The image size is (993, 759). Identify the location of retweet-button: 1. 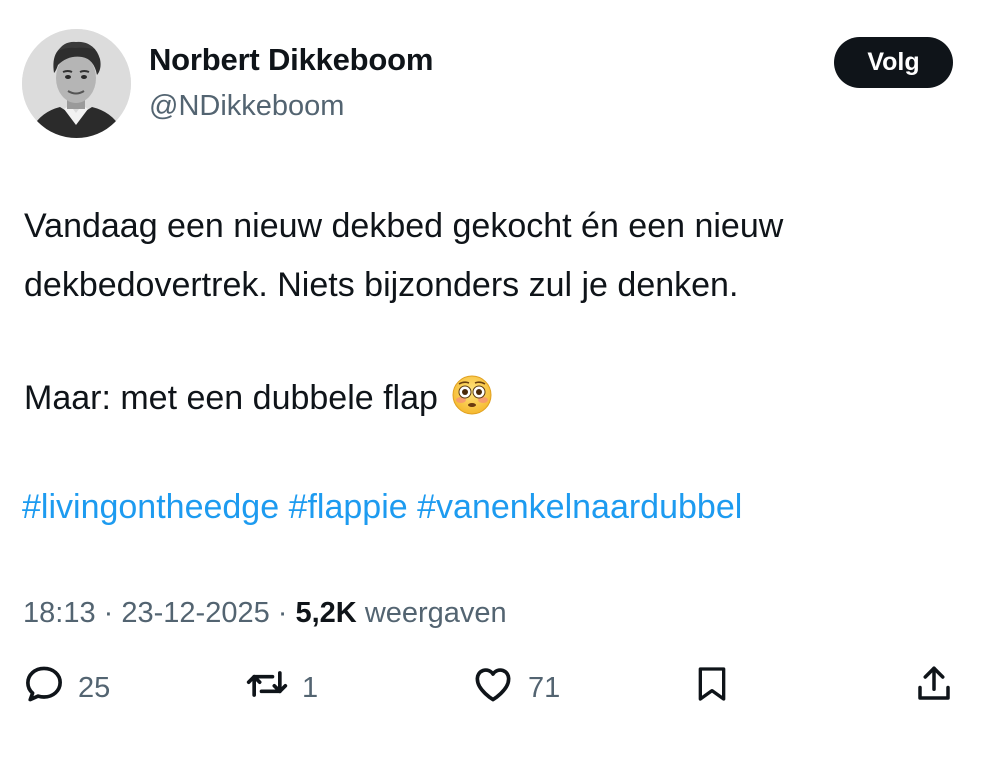
(281, 688).